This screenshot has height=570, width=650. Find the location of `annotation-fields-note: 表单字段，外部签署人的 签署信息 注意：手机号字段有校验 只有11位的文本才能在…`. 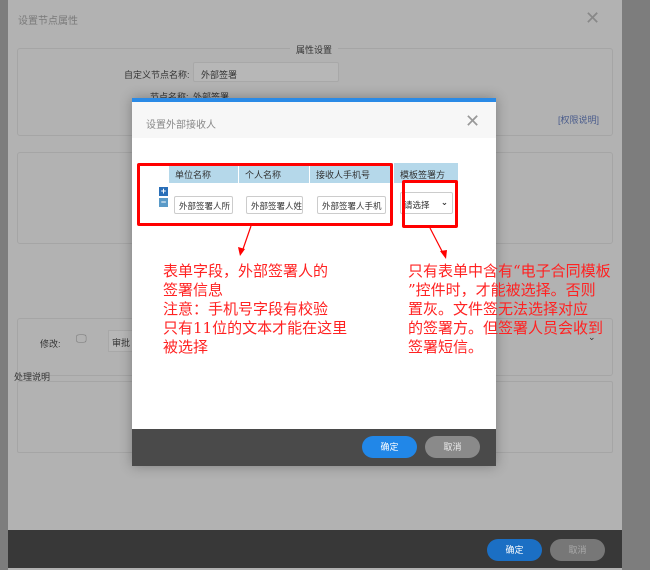

annotation-fields-note: 表单字段，外部签署人的 签署信息 注意：手机号字段有校验 只有11位的文本才能在… is located at coordinates (255, 309).